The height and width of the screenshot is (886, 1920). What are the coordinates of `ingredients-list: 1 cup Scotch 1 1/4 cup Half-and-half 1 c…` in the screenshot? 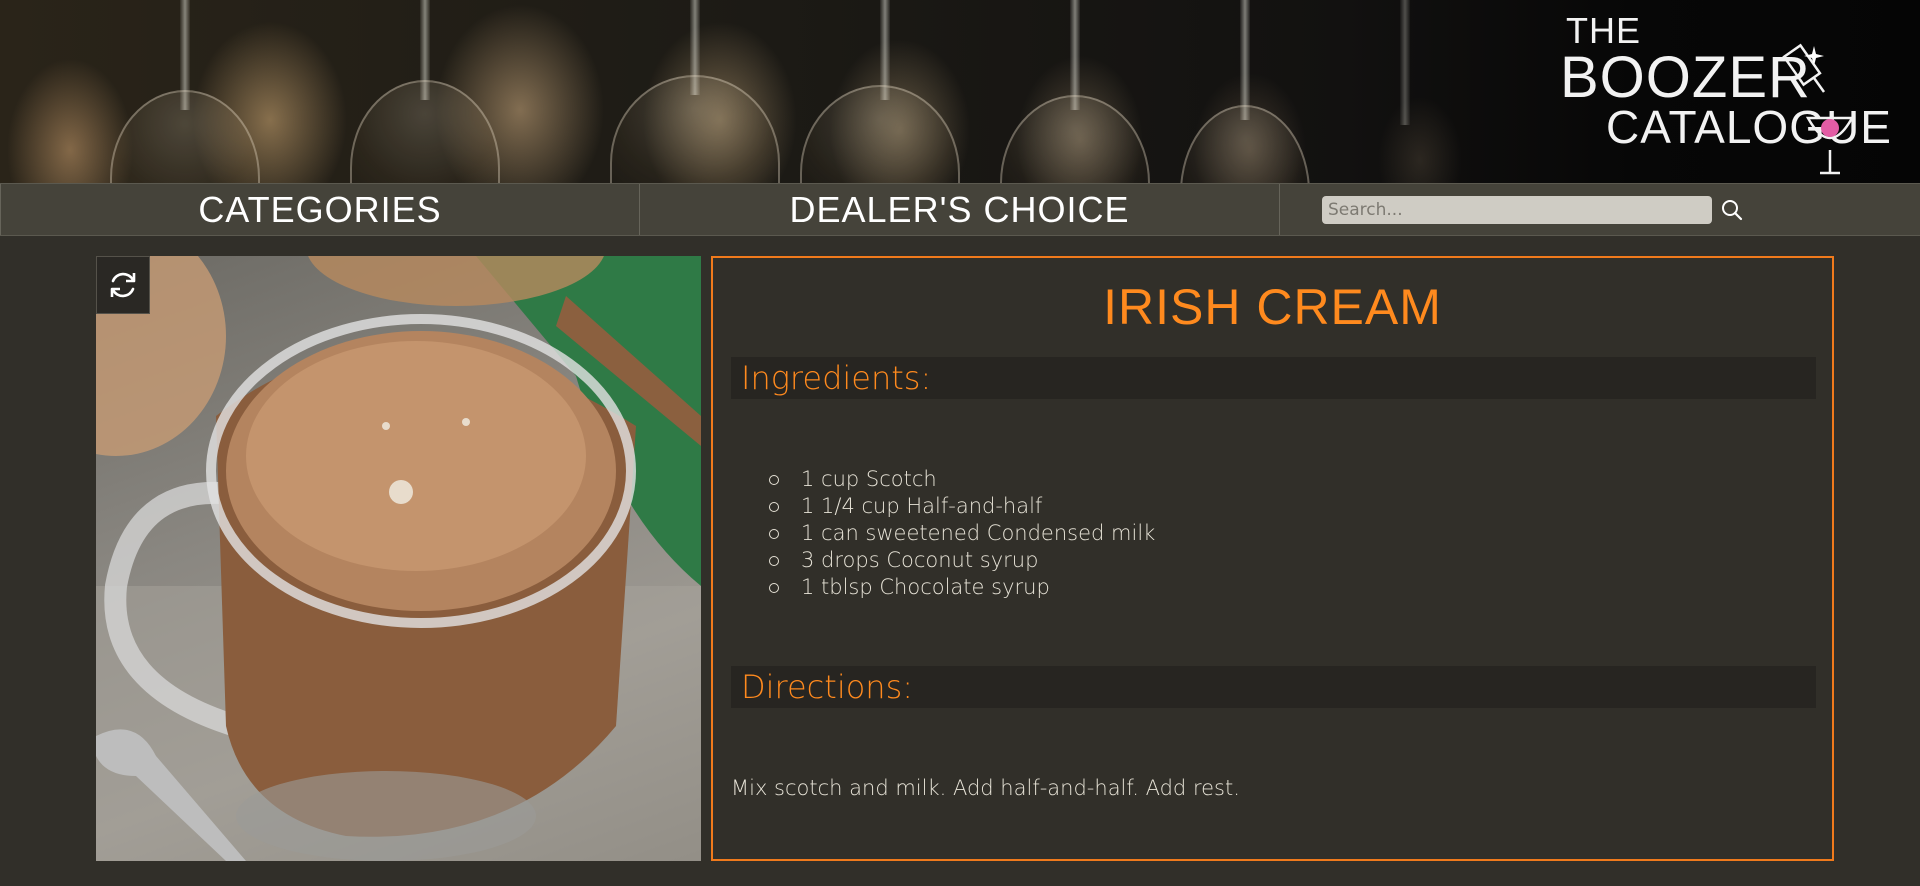 It's located at (962, 533).